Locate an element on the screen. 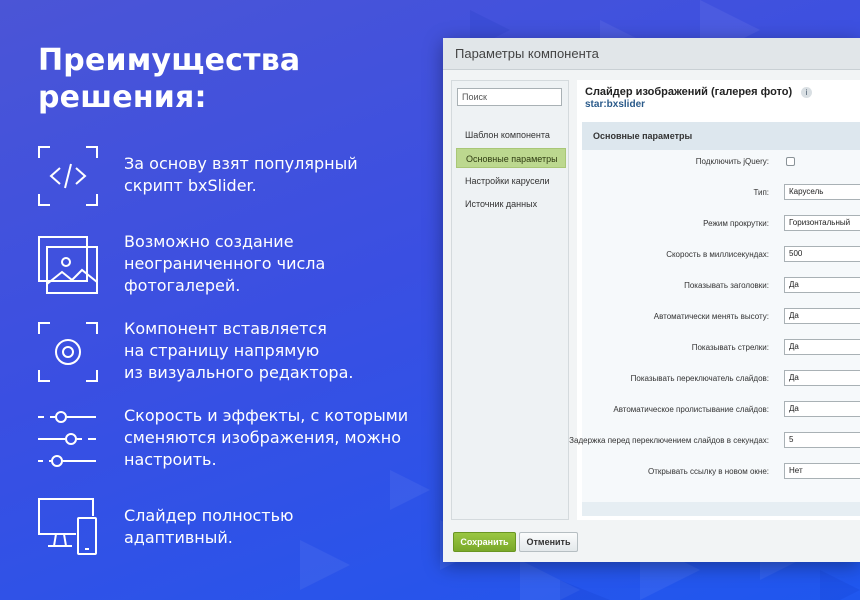 The image size is (860, 600). feature-line: скрипт bxSlider. is located at coordinates (190, 185).